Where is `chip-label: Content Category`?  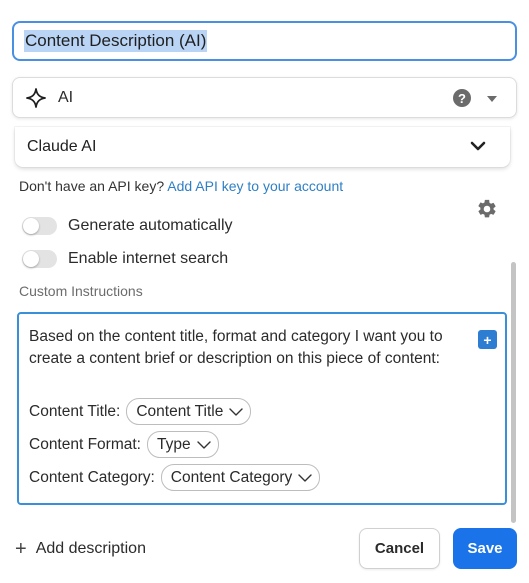 chip-label: Content Category is located at coordinates (231, 477).